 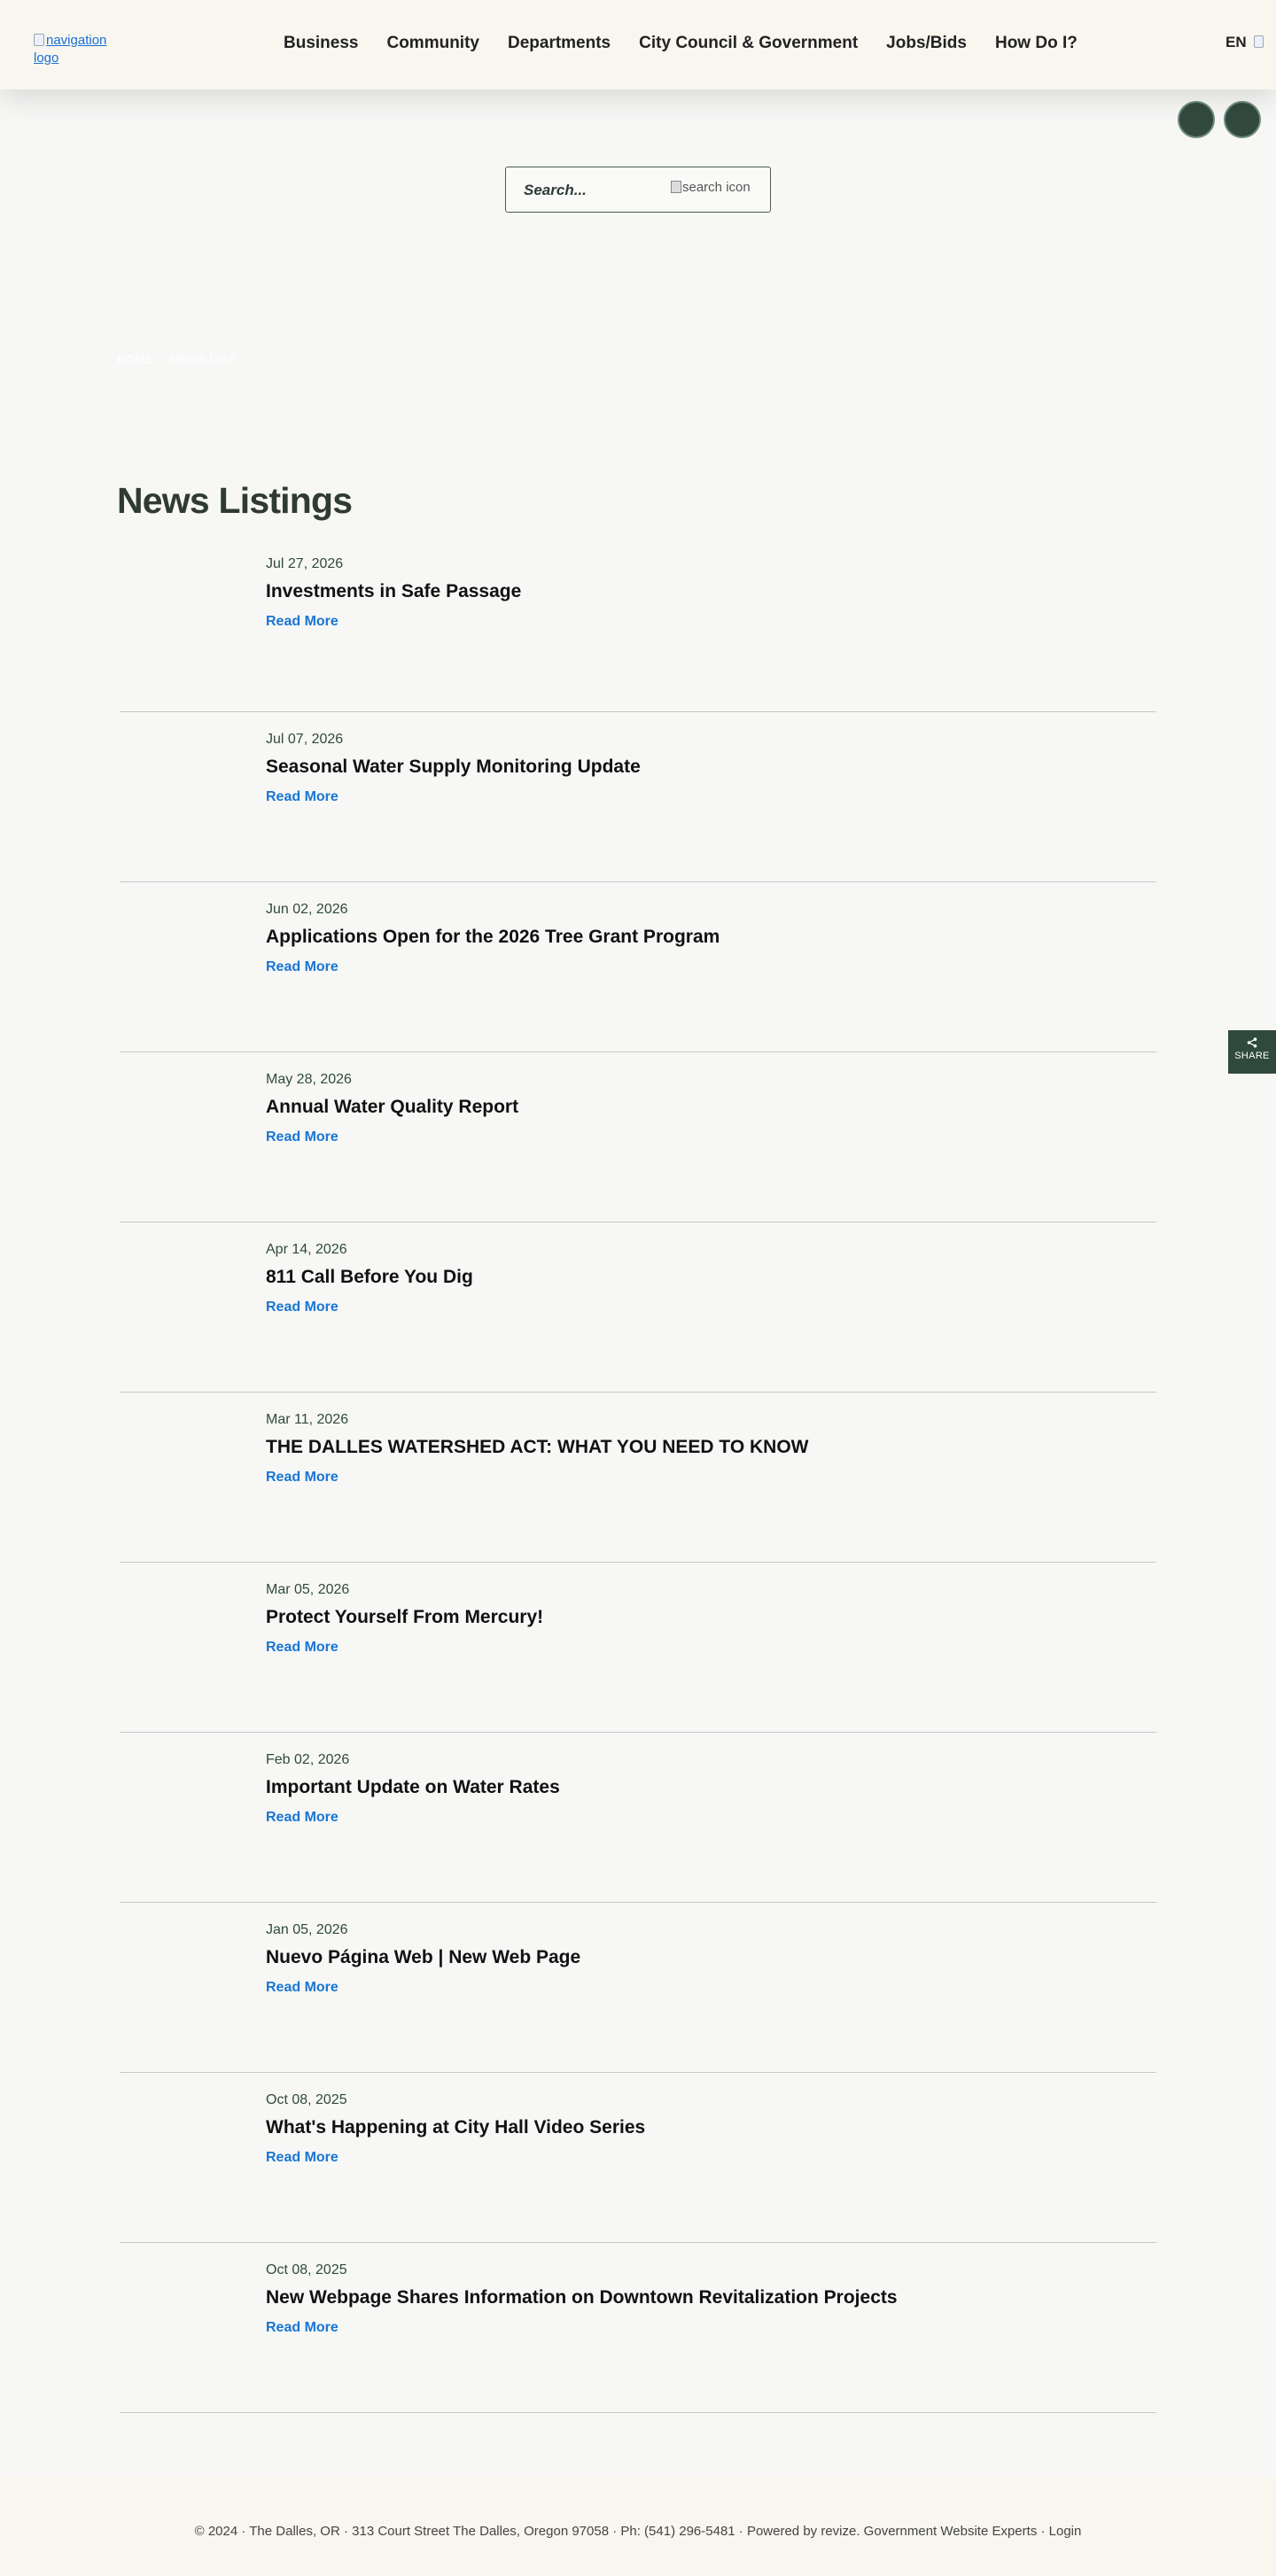 I want to click on news-date: Feb 02, 2026, so click(x=308, y=1759).